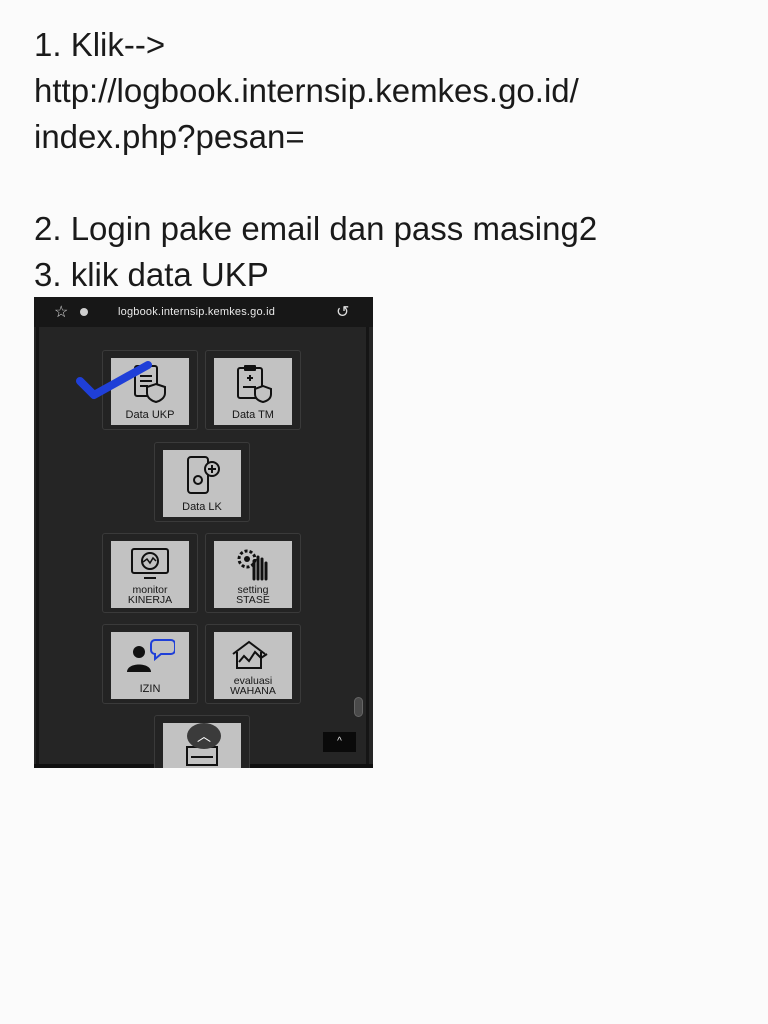 The width and height of the screenshot is (768, 1024). I want to click on monitor-chart-icon, so click(150, 563).